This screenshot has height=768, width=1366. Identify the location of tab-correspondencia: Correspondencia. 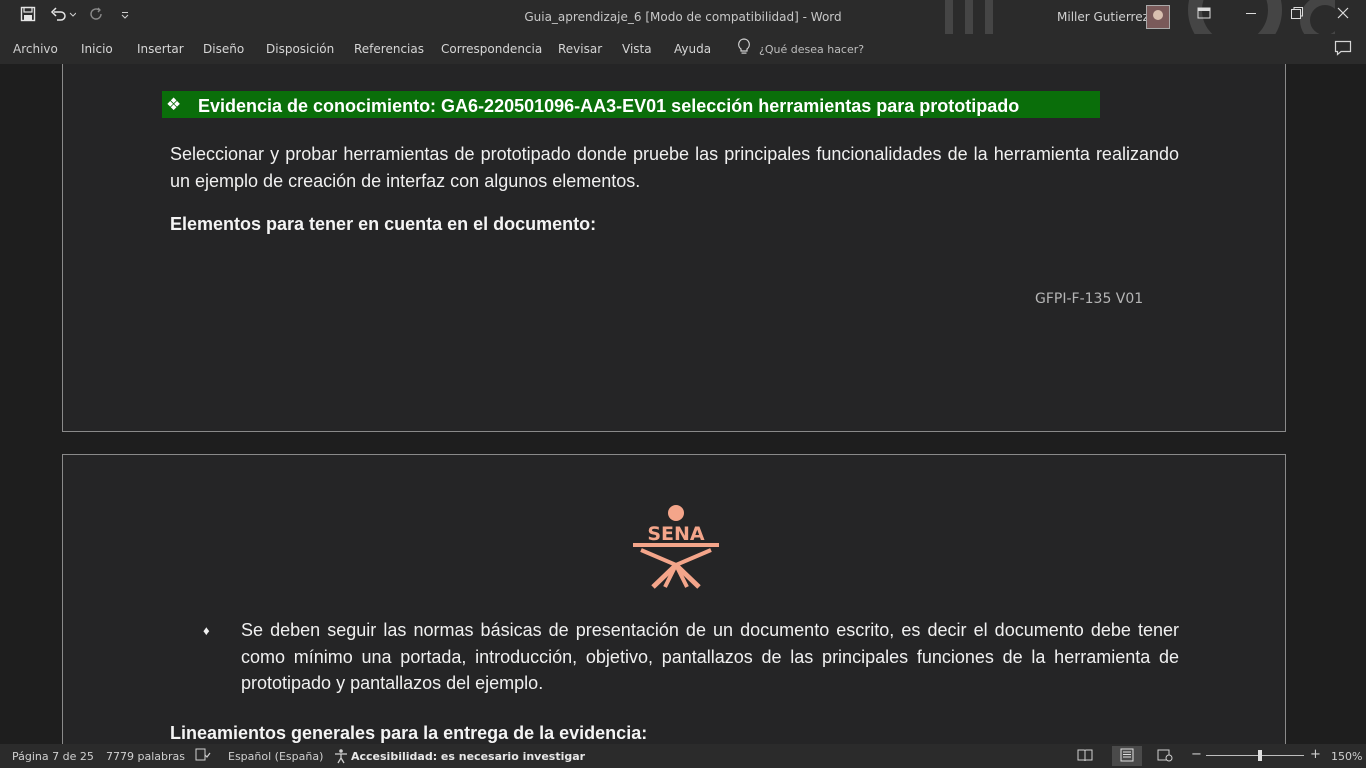
(491, 49).